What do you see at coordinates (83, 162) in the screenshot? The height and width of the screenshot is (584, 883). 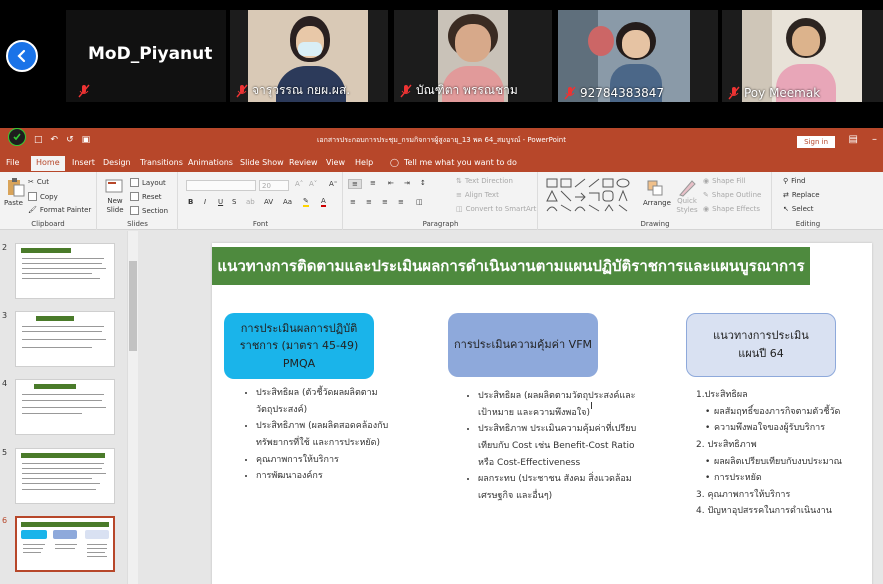 I see `tab-insert: Insert` at bounding box center [83, 162].